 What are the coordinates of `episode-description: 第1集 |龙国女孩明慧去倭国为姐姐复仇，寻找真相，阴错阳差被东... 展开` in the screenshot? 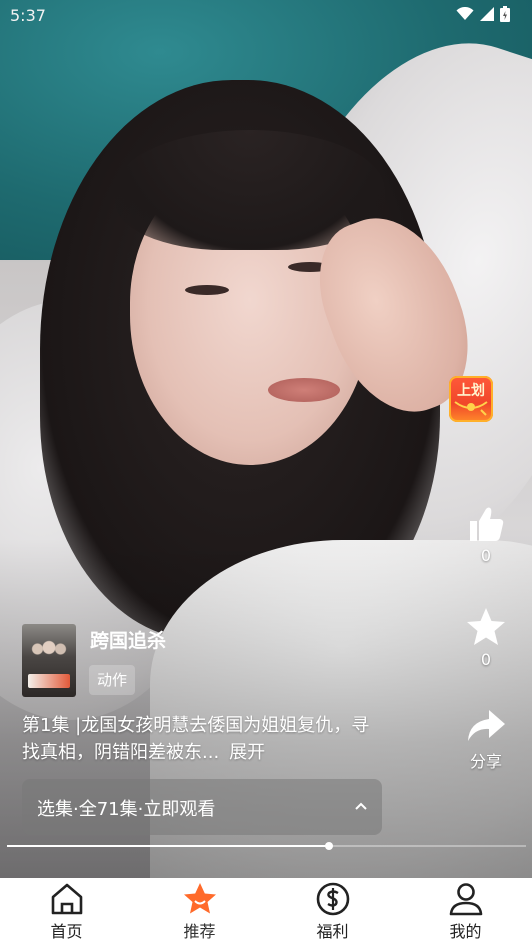 It's located at (202, 739).